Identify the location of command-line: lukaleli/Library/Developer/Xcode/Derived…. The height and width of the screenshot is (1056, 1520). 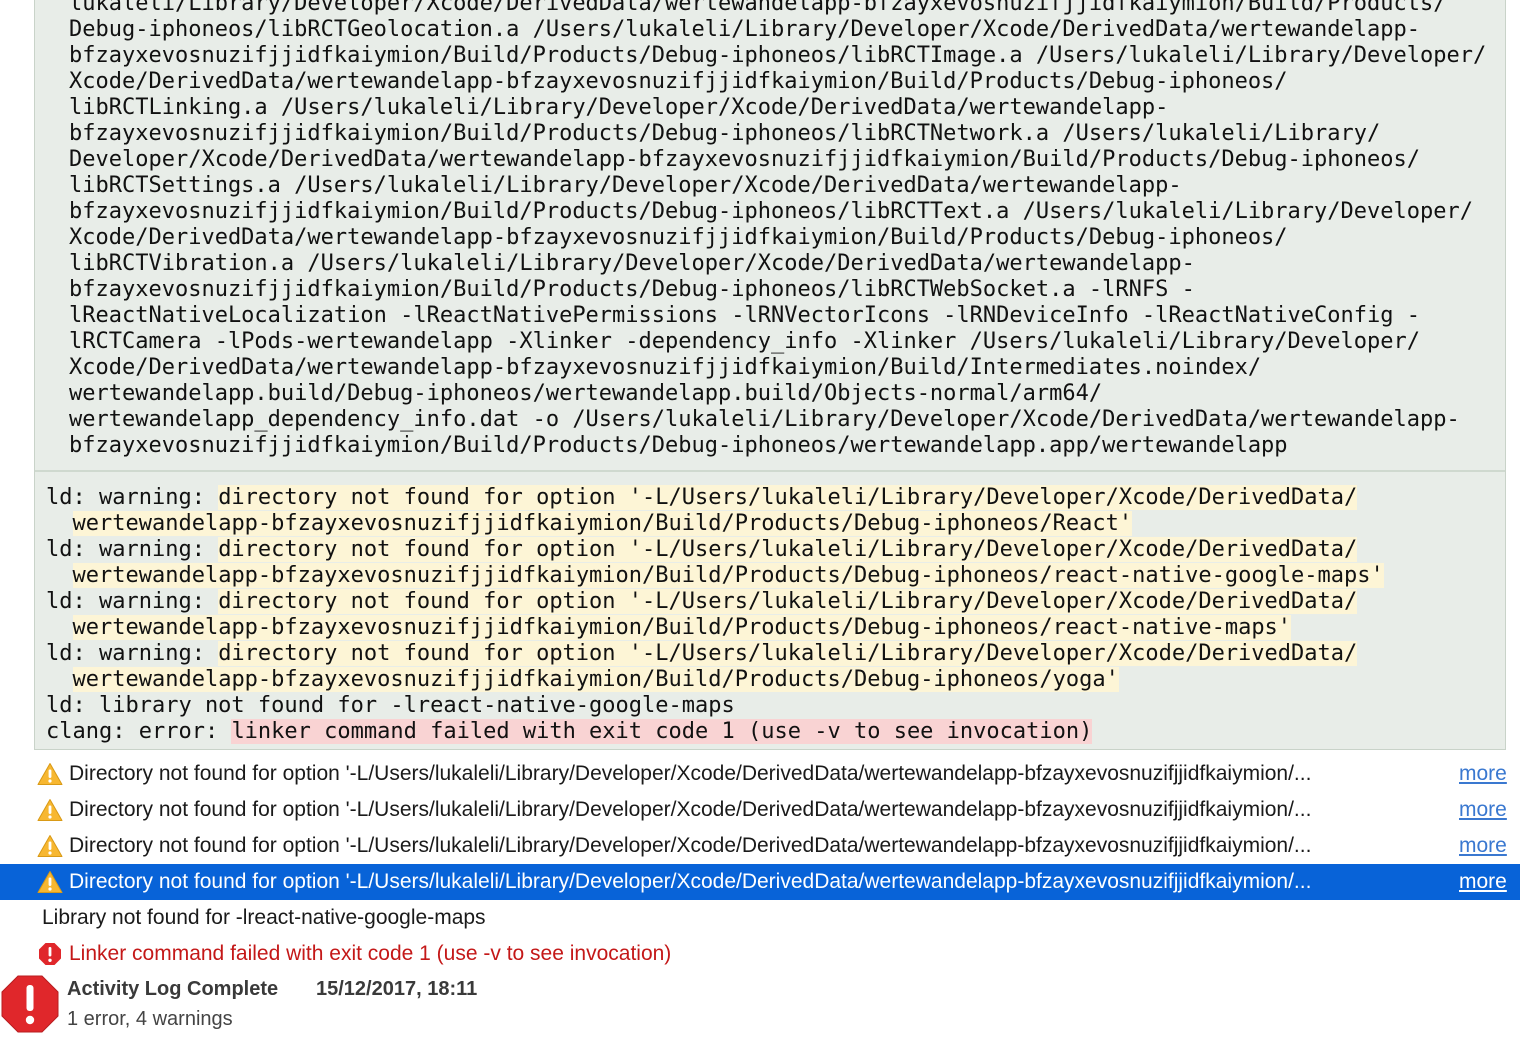
(758, 8).